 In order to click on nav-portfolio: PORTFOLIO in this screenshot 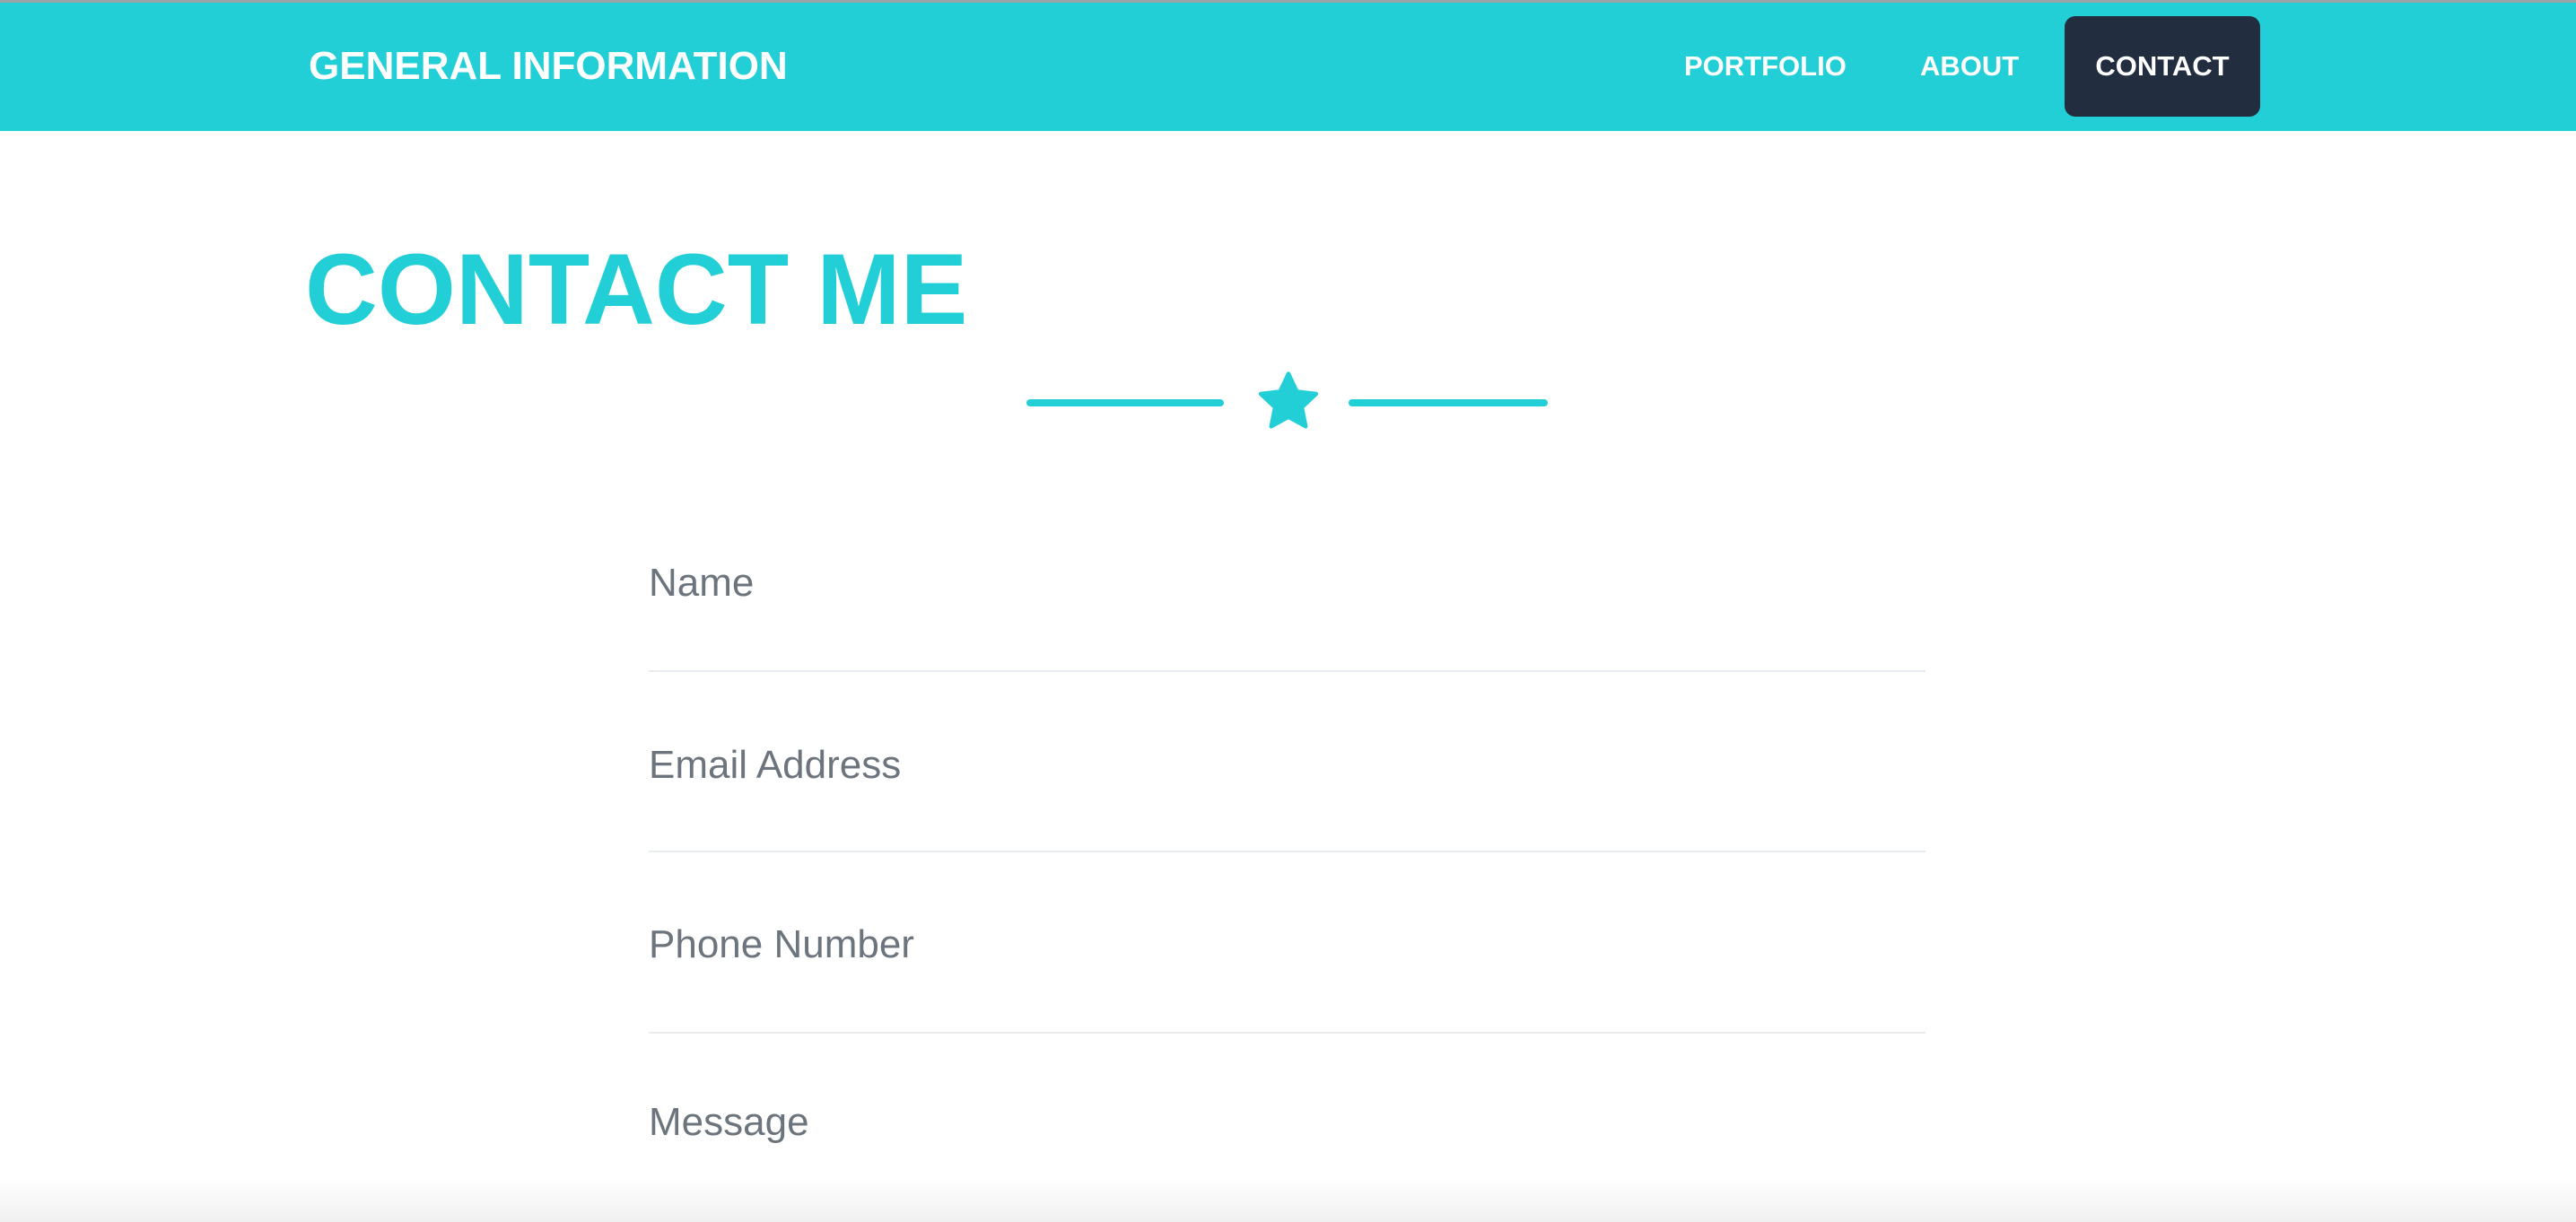, I will do `click(1766, 66)`.